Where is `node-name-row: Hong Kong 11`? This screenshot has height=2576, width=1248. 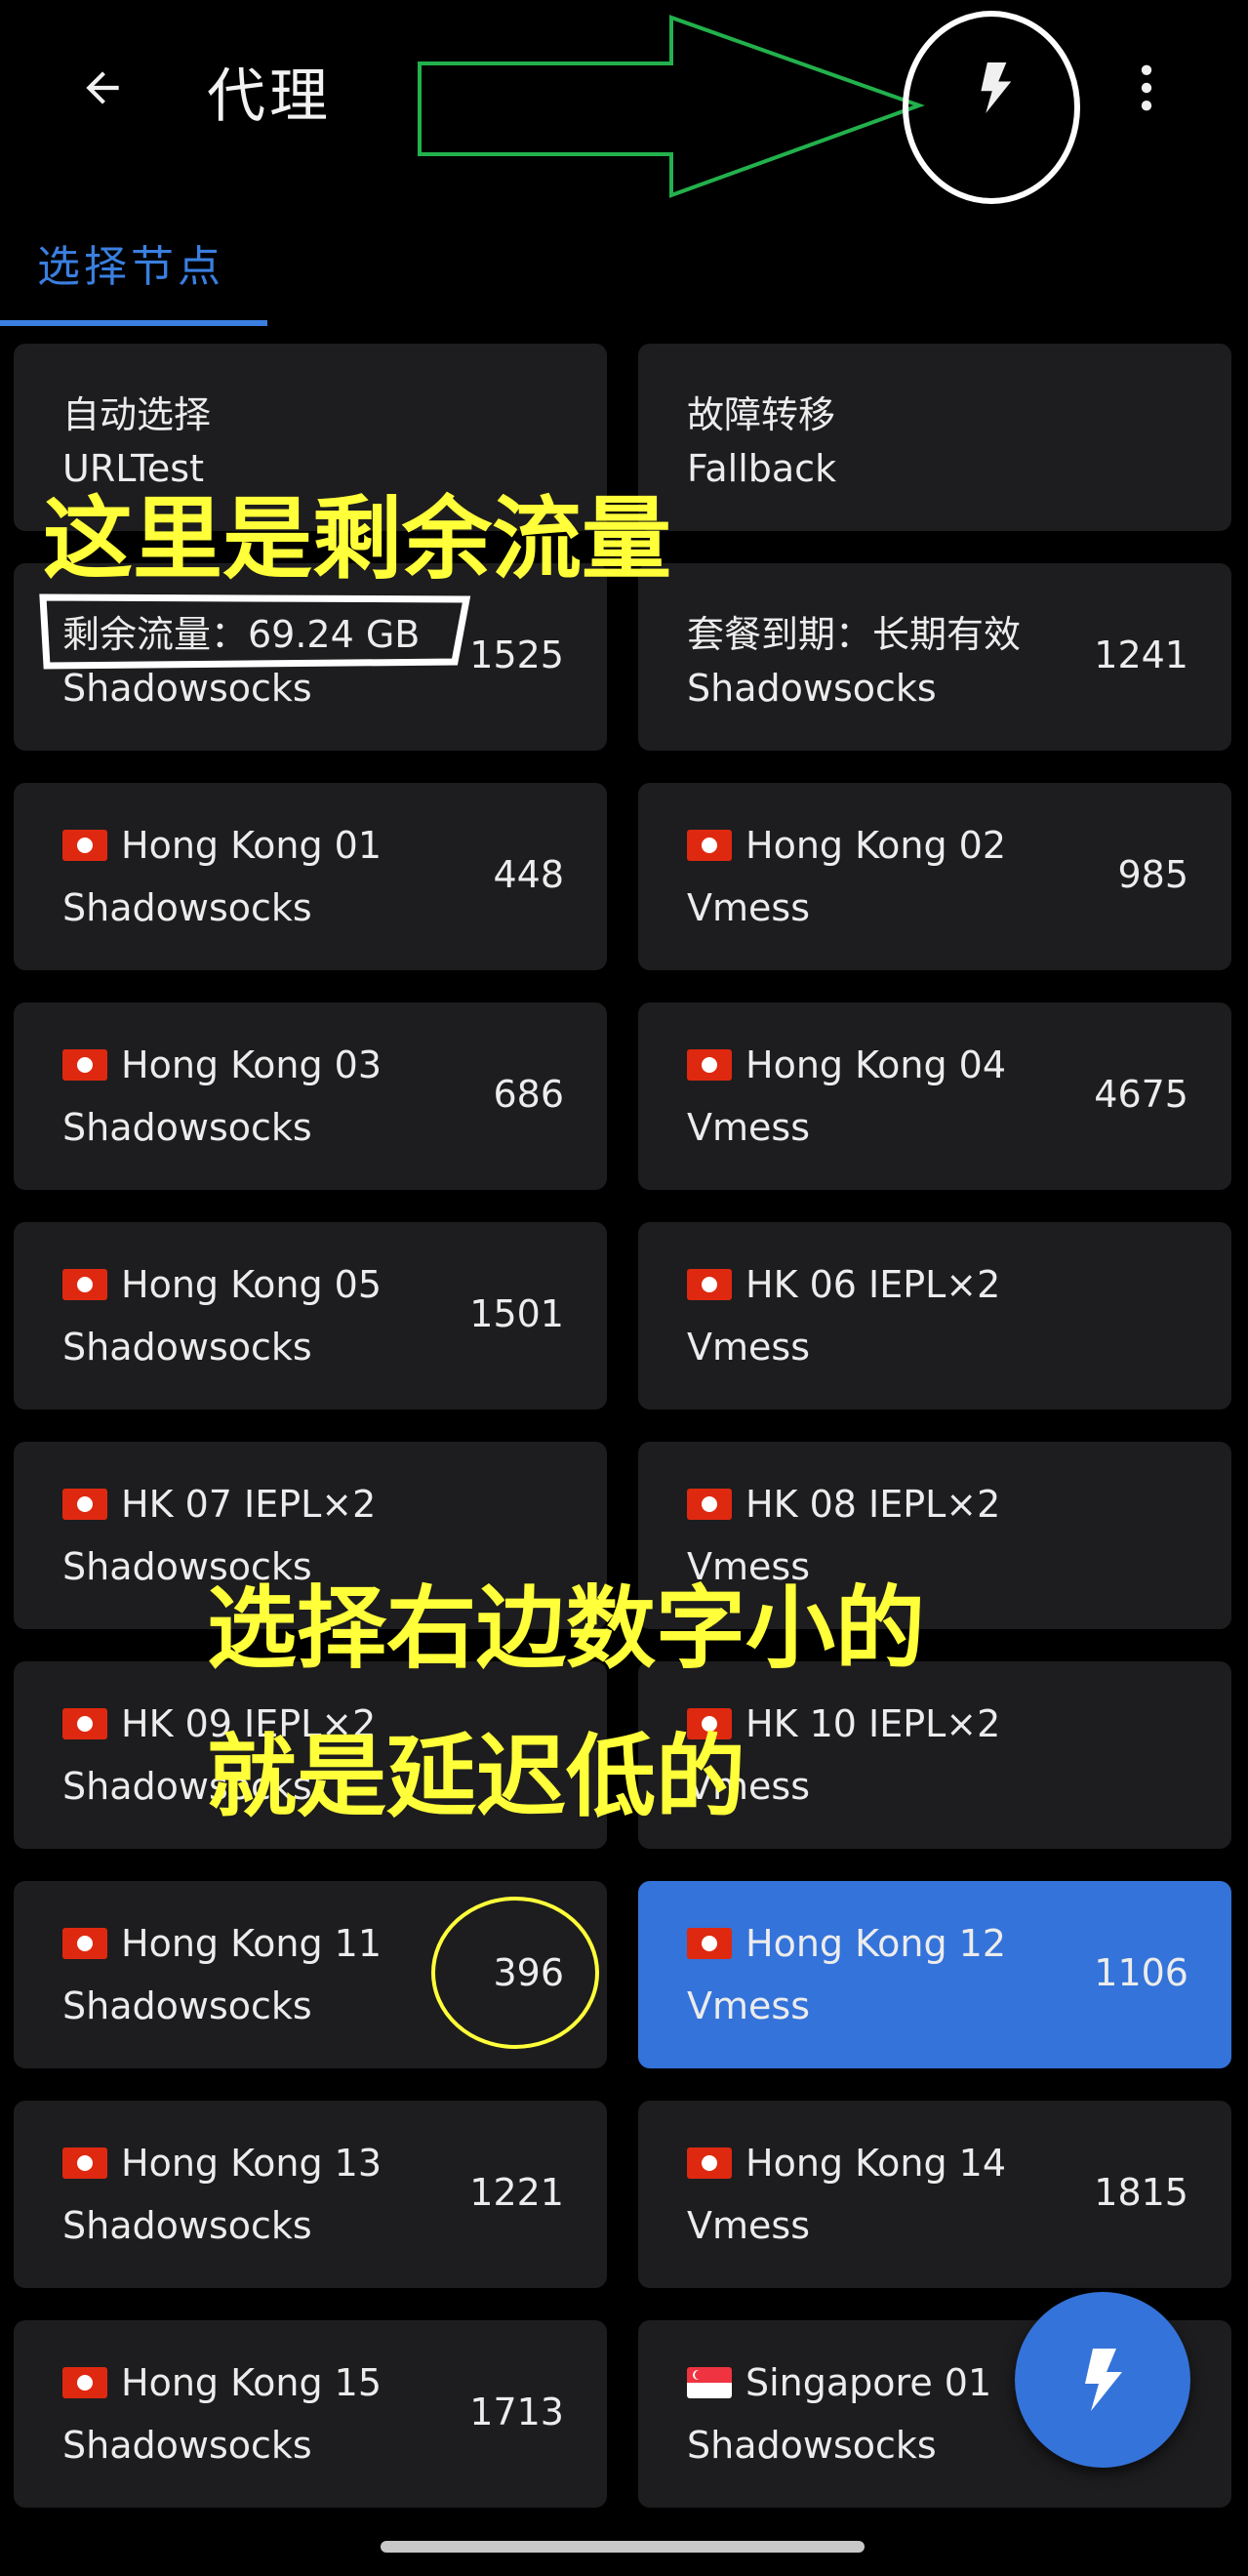 node-name-row: Hong Kong 11 is located at coordinates (222, 1943).